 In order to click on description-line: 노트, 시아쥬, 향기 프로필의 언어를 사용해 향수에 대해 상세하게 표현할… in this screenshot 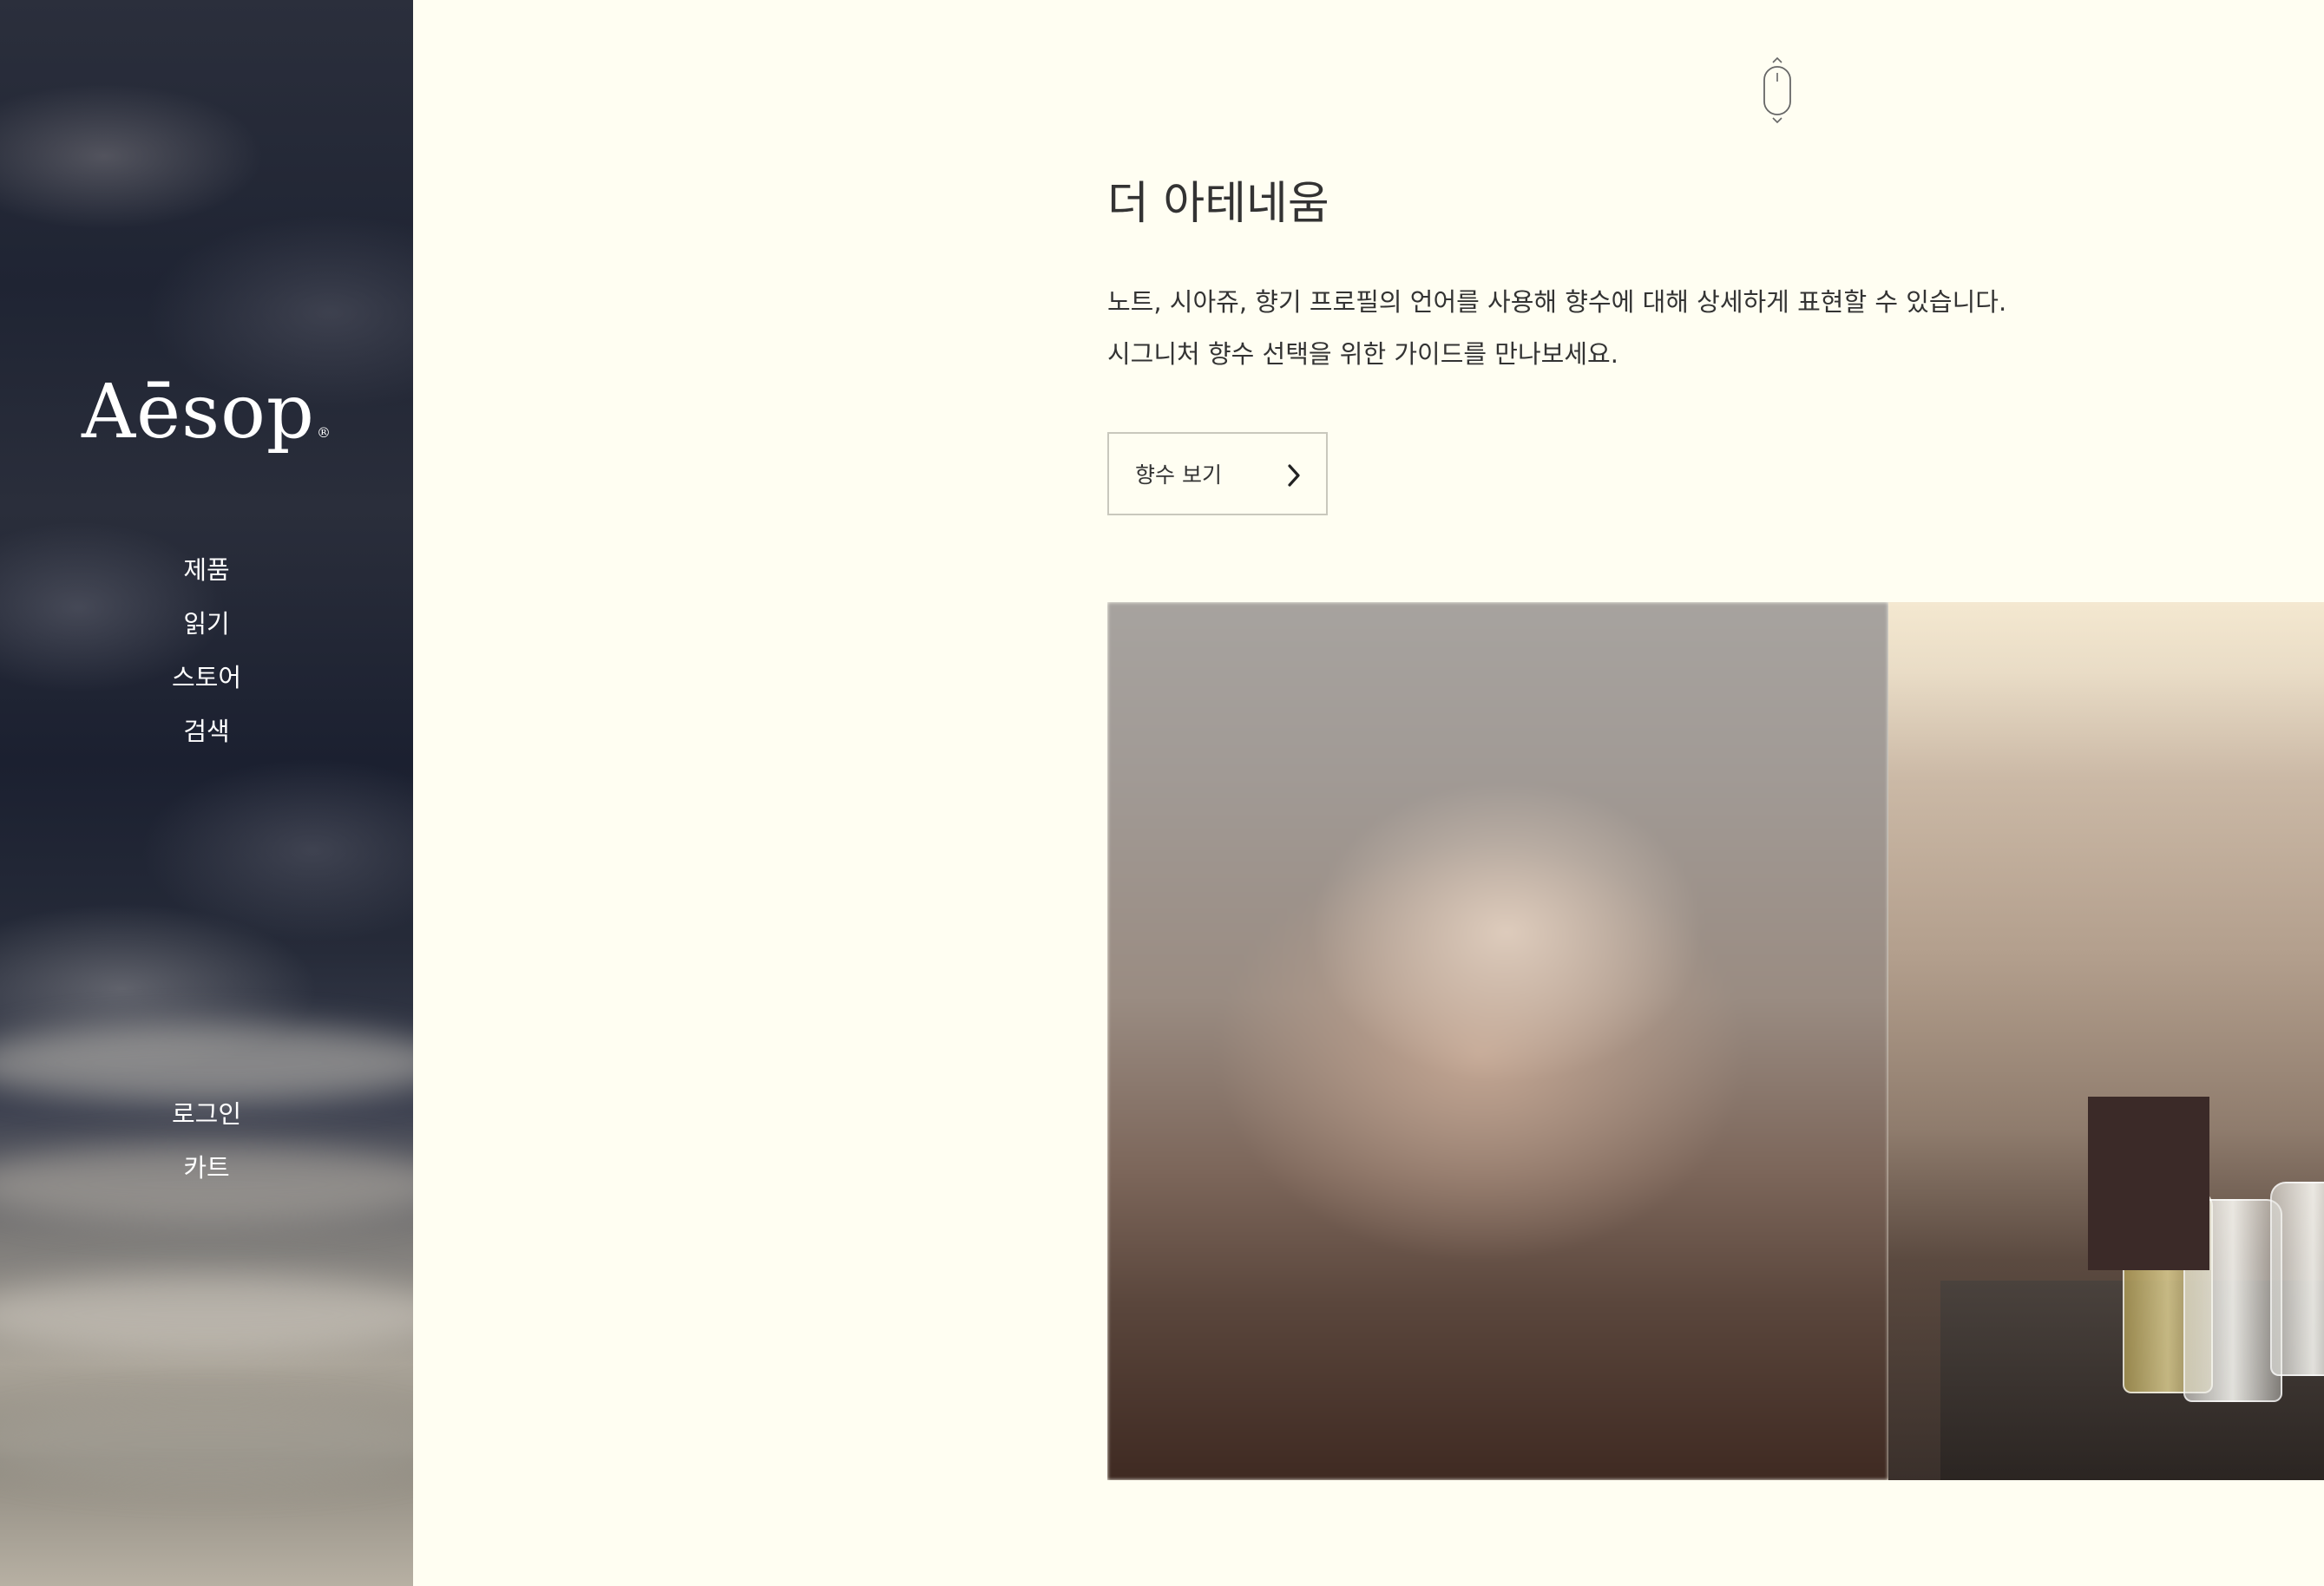, I will do `click(1557, 302)`.